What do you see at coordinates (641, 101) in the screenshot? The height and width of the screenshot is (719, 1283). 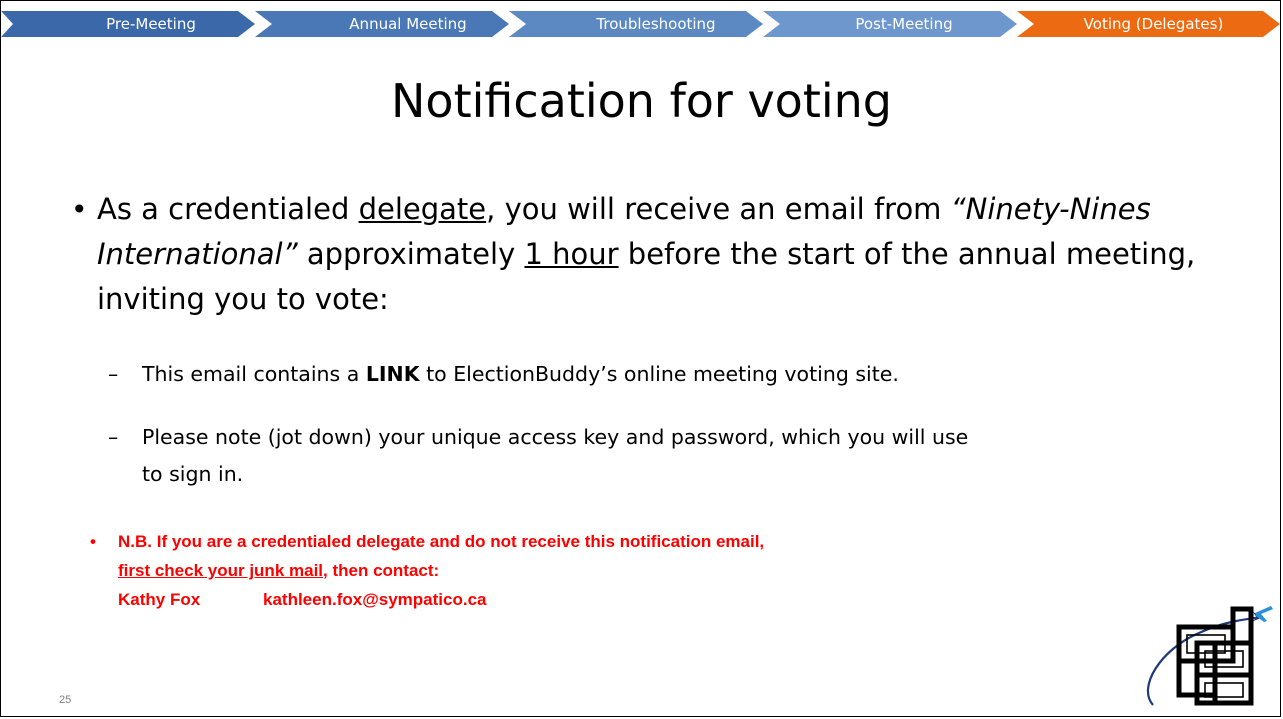 I see `slide-title: Notification for voting` at bounding box center [641, 101].